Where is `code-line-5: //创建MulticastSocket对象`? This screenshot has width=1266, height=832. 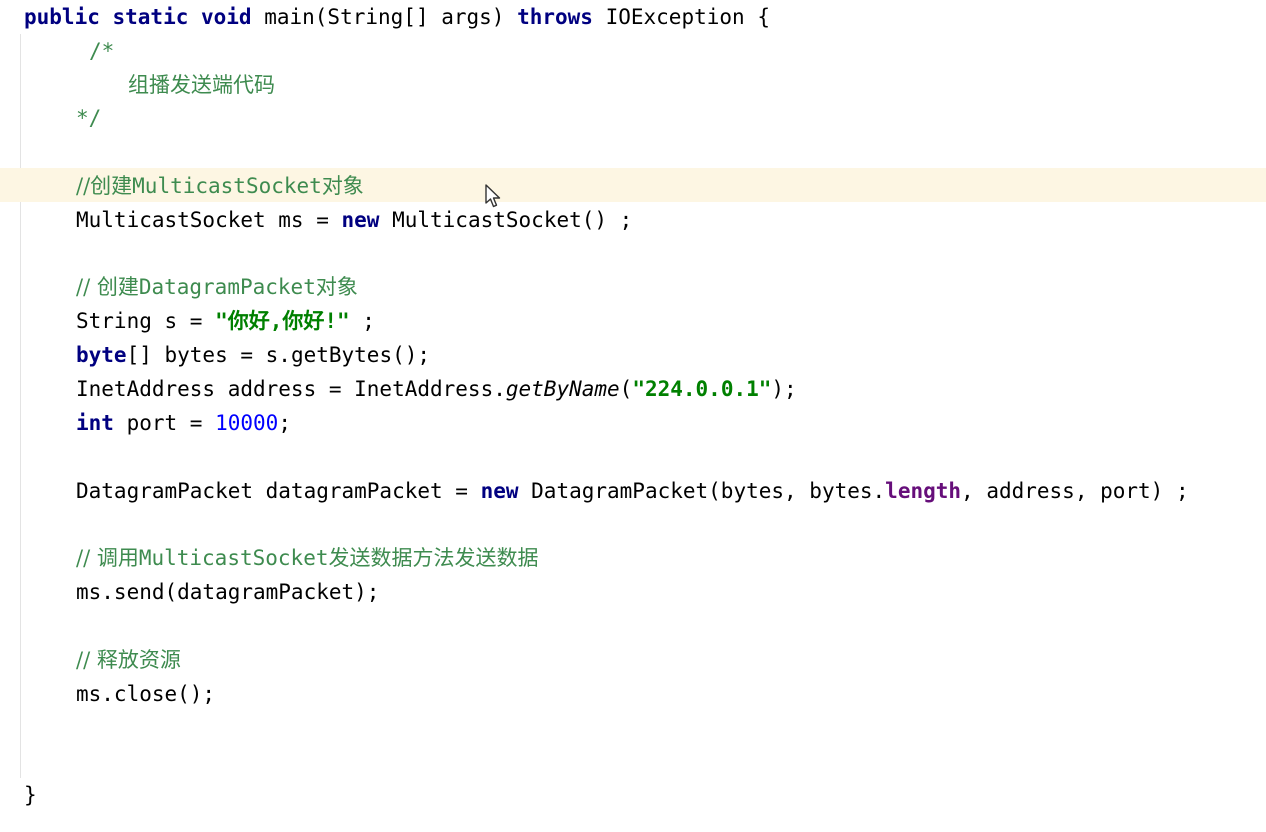 code-line-5: //创建MulticastSocket对象 is located at coordinates (220, 186).